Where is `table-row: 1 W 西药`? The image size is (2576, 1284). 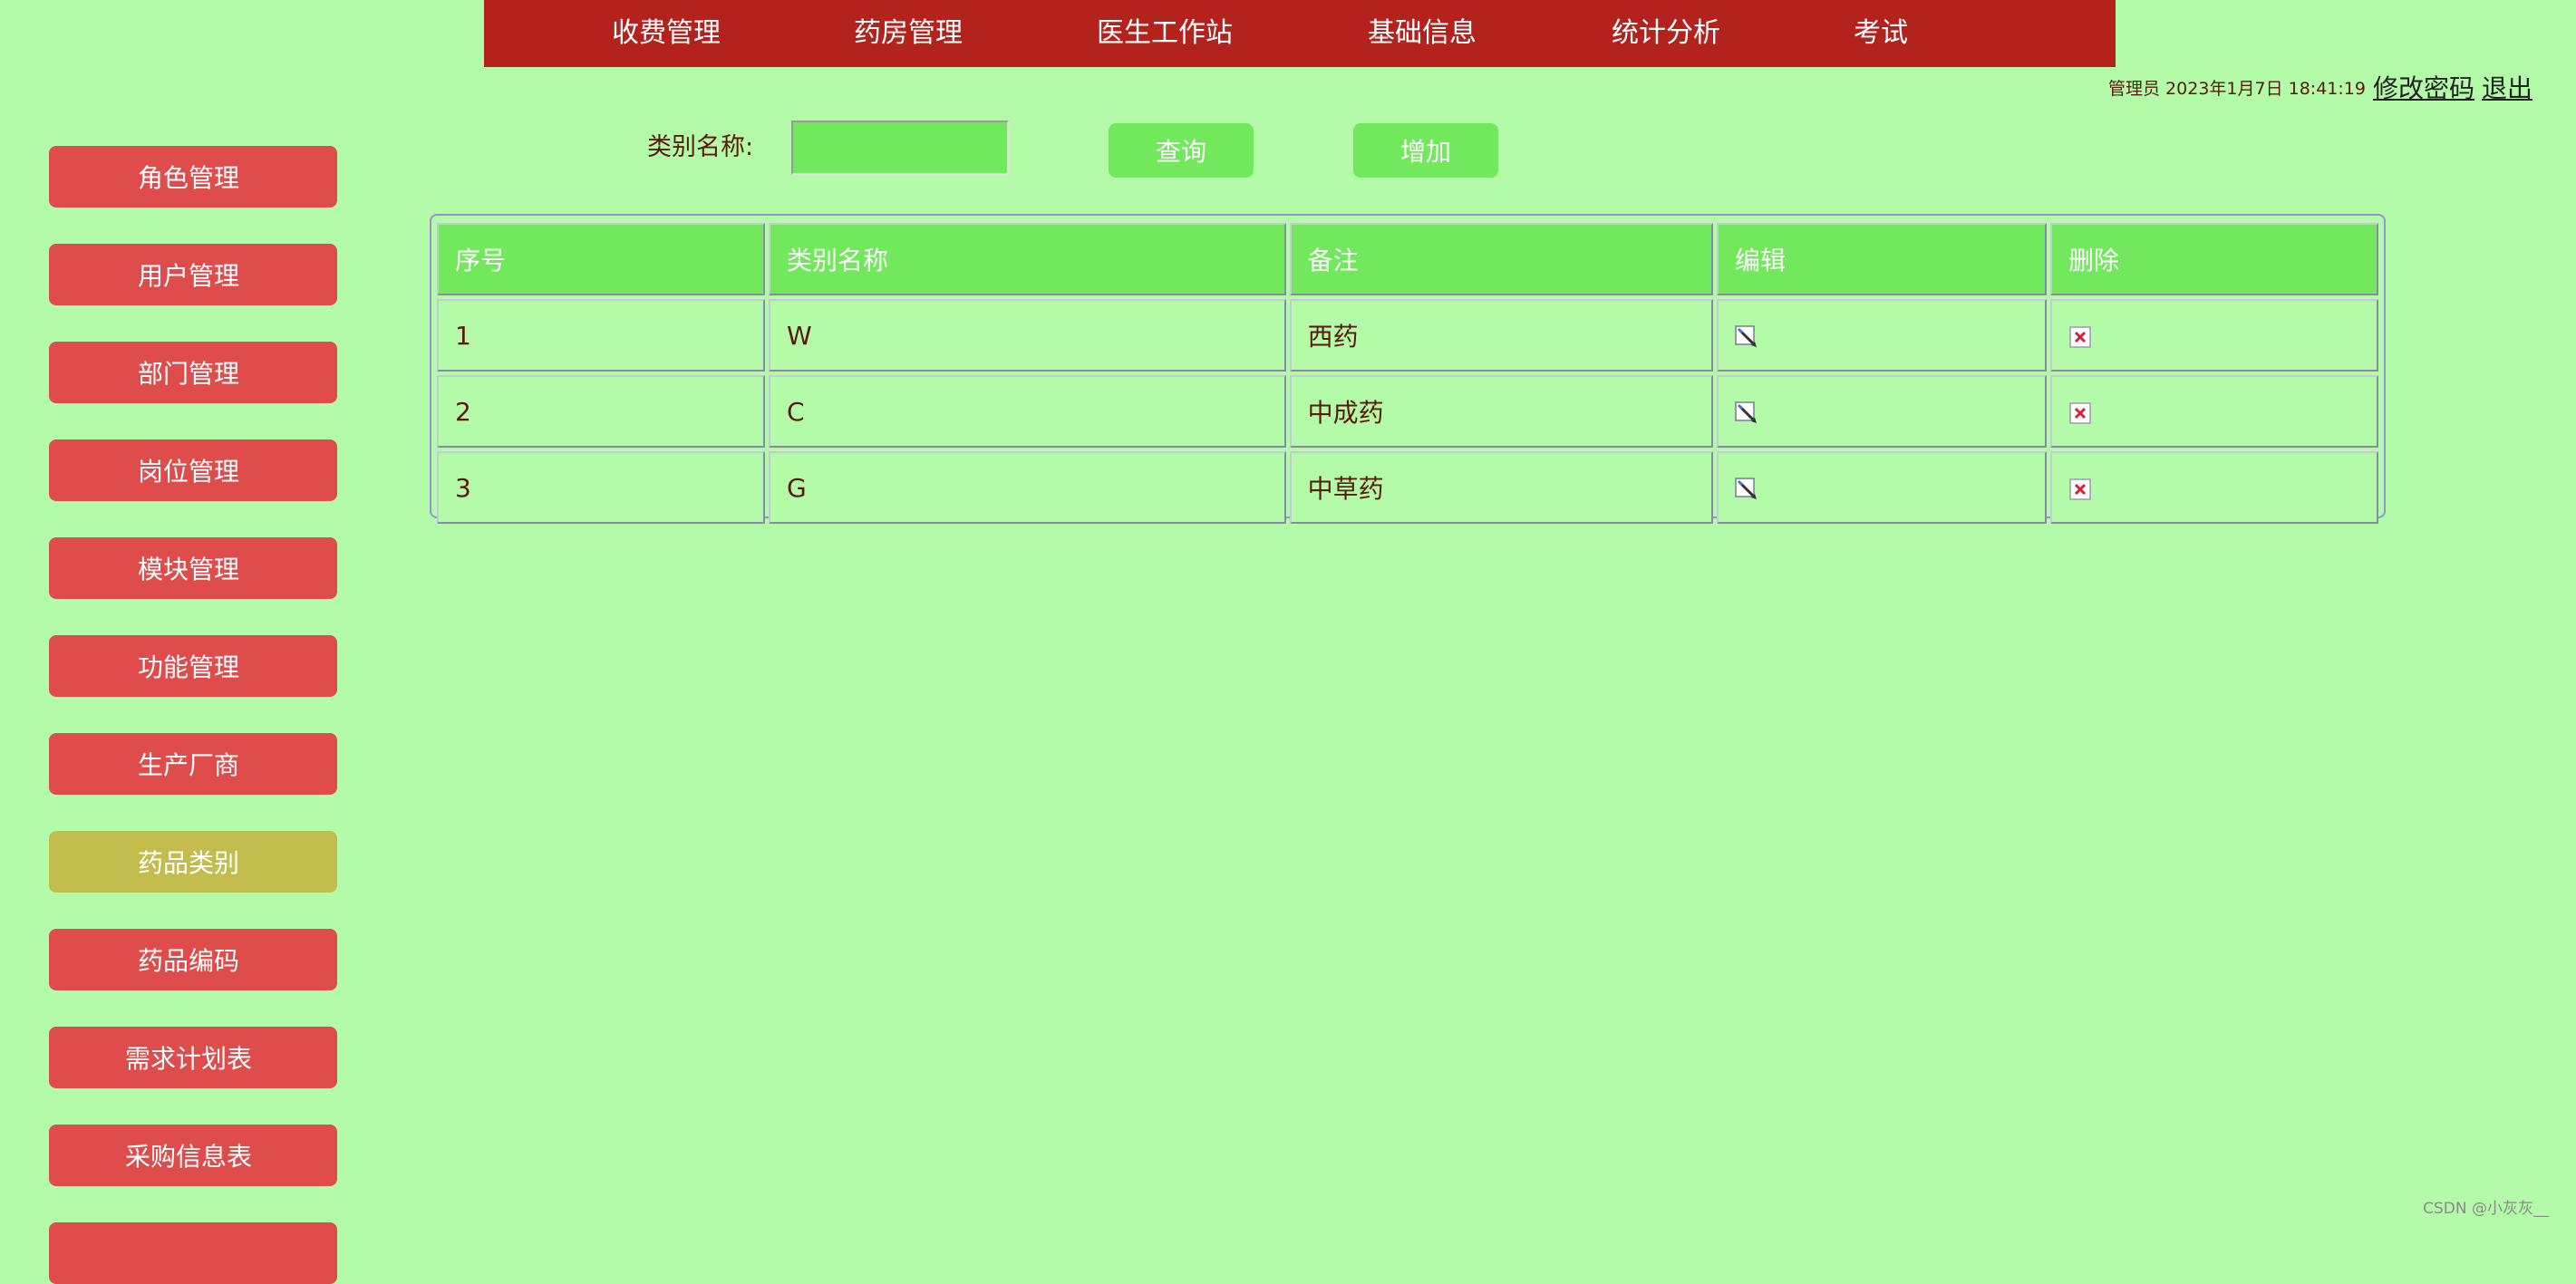
table-row: 1 W 西药 is located at coordinates (1407, 336).